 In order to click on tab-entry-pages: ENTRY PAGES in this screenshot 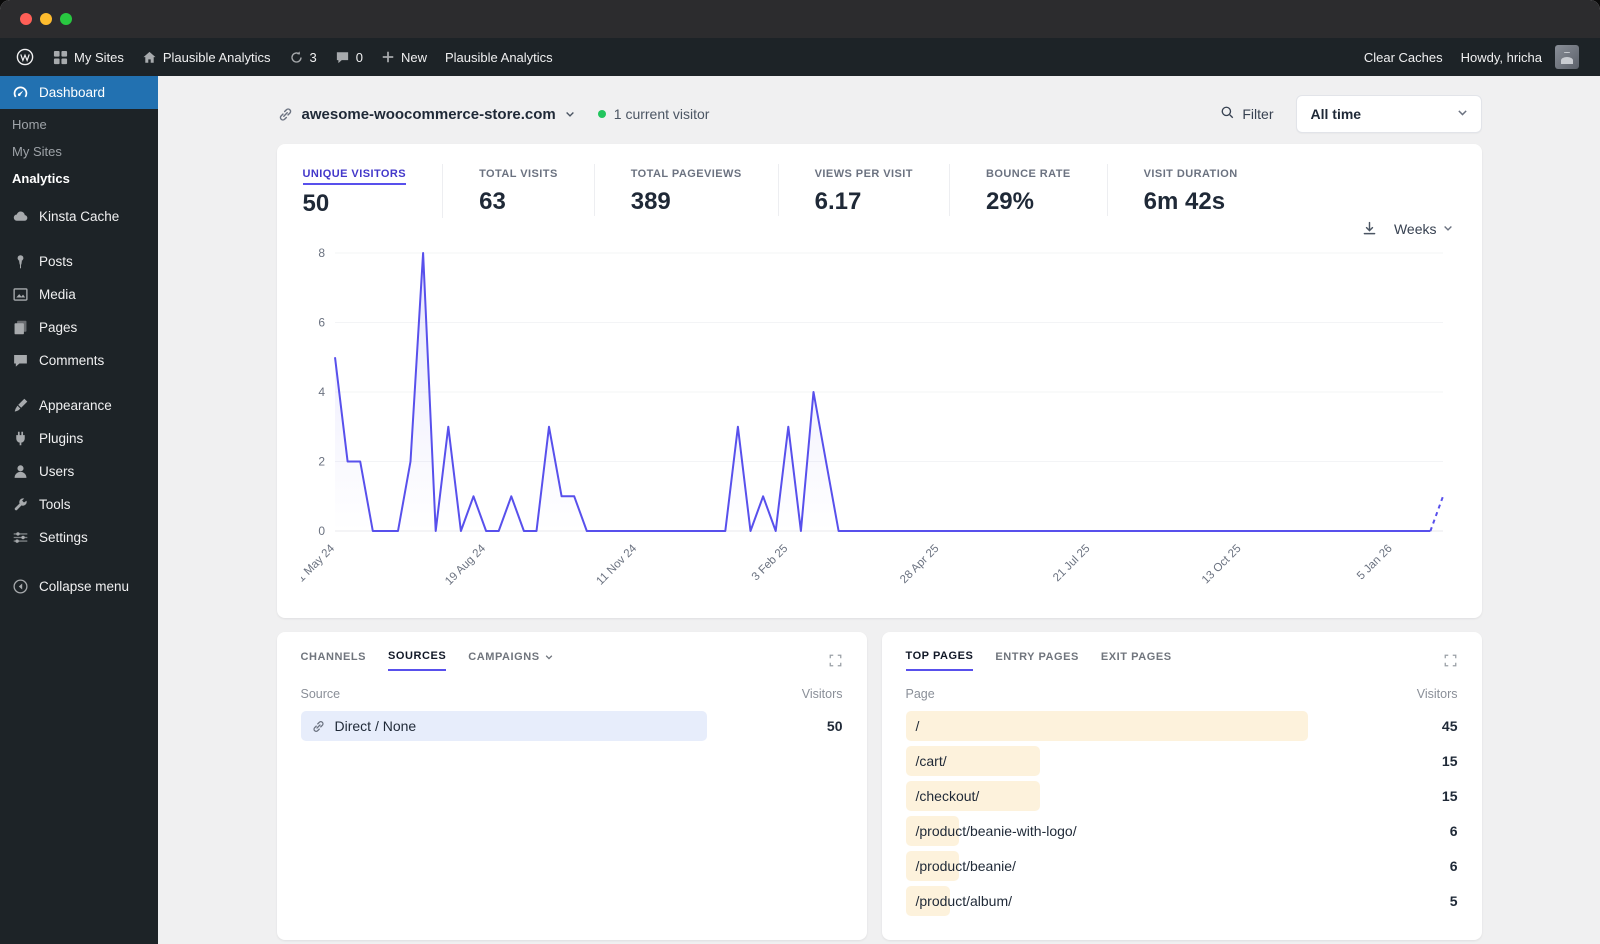, I will do `click(1036, 660)`.